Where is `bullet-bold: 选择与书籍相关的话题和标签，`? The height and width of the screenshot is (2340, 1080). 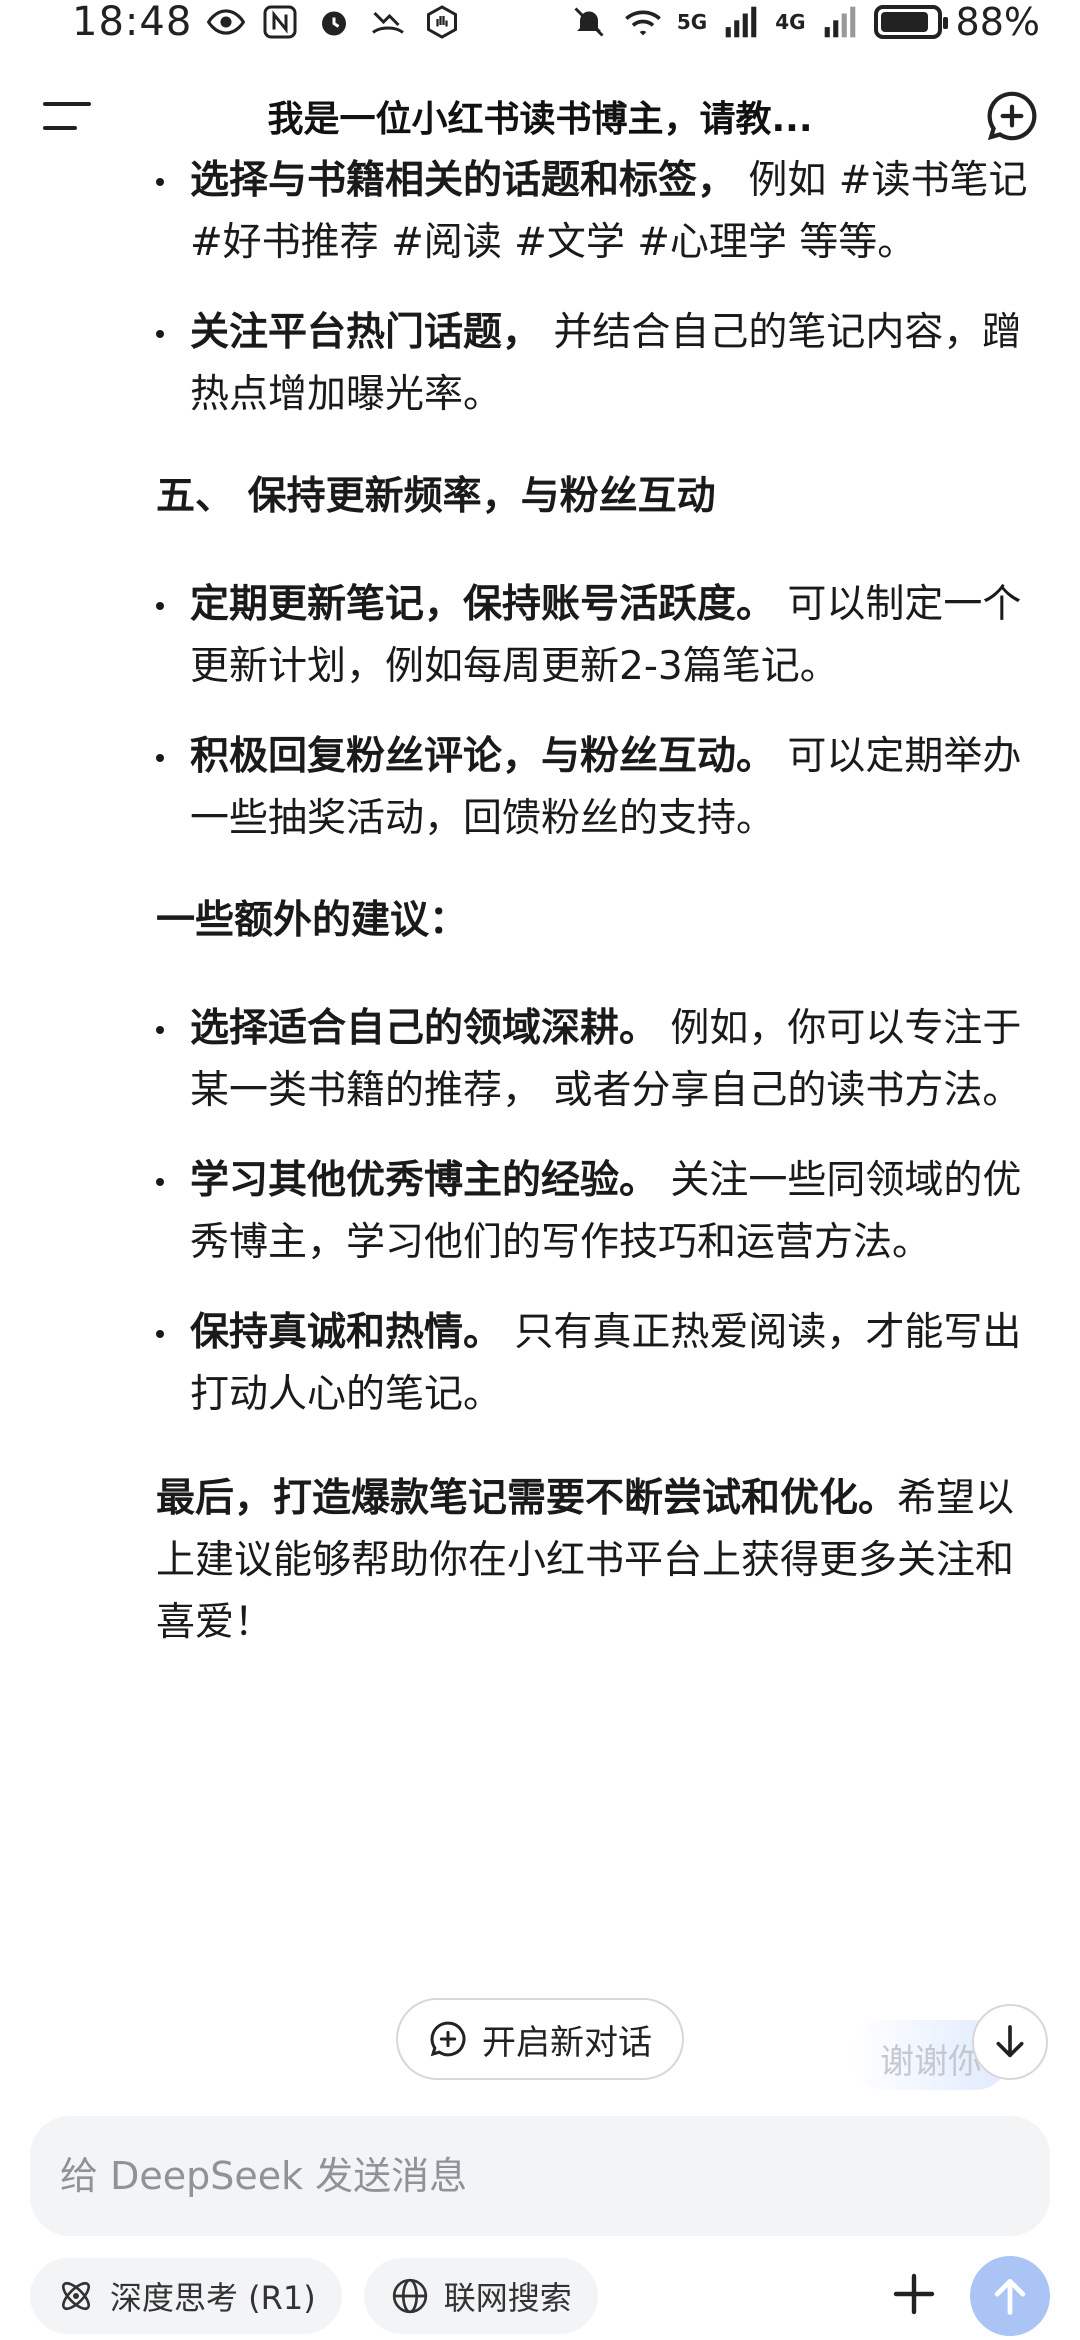 bullet-bold: 选择与书籍相关的话题和标签， is located at coordinates (463, 180).